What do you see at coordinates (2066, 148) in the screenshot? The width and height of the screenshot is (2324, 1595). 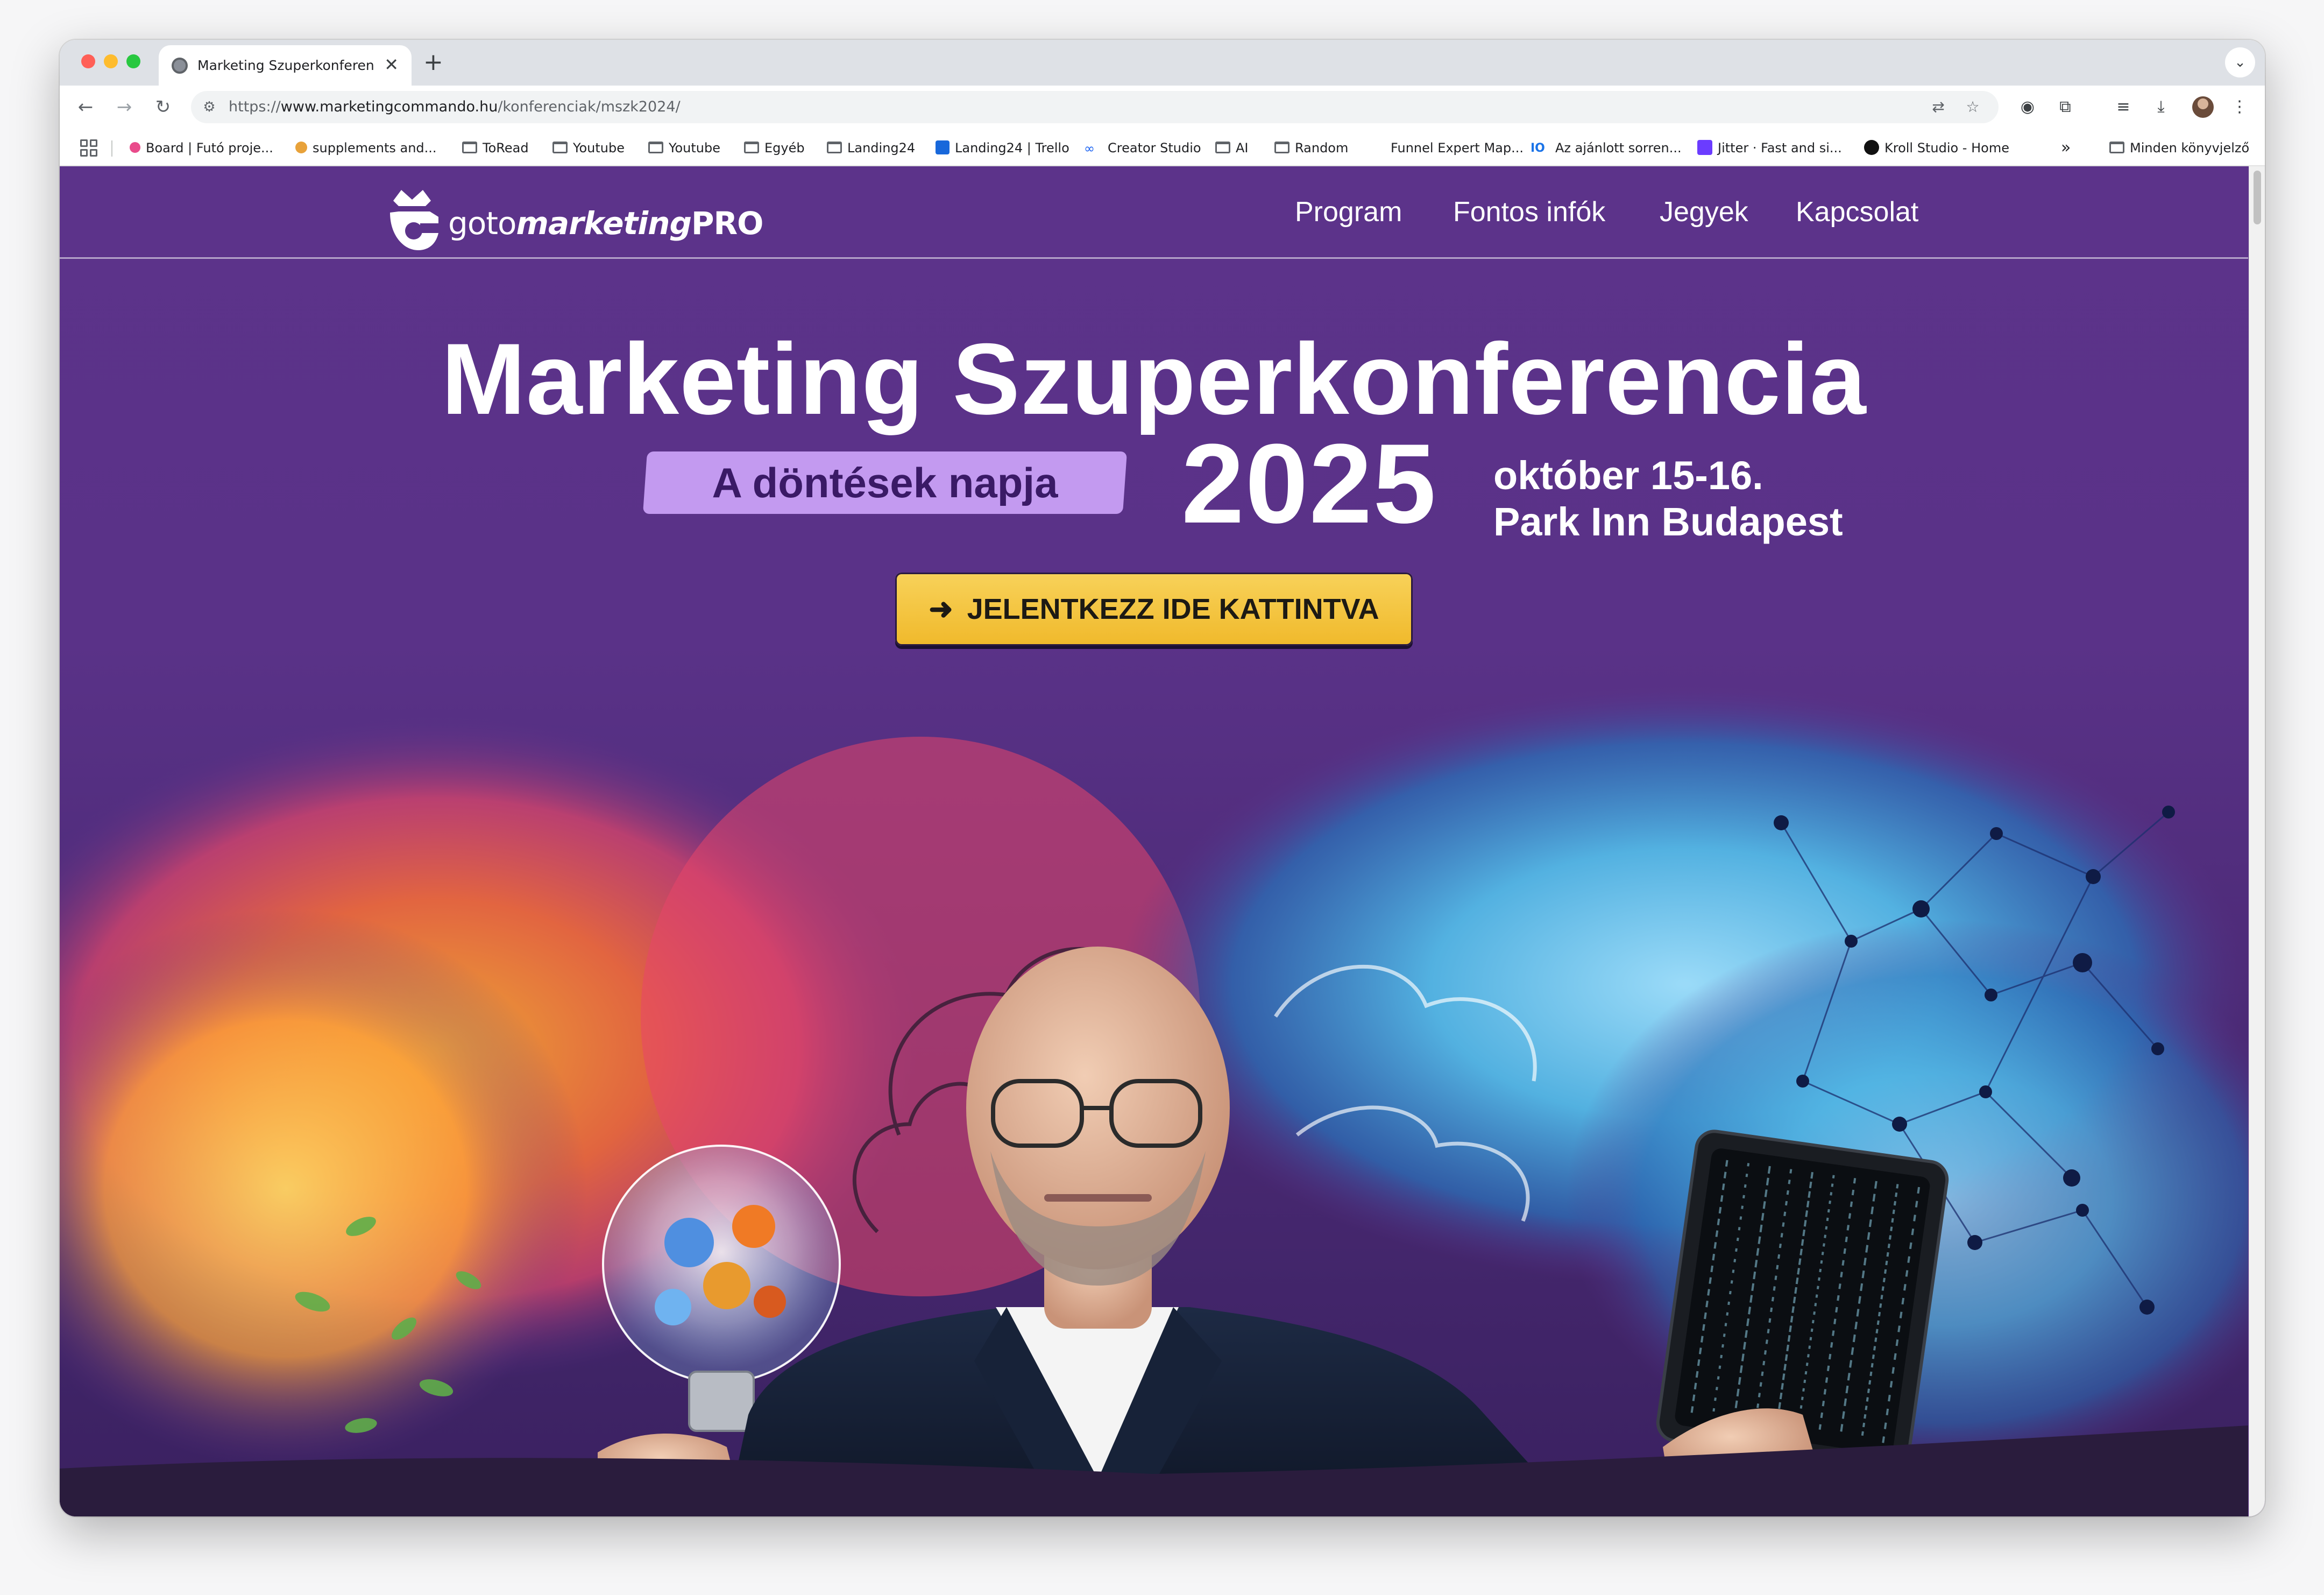 I see `bookmarks-overflow-button: »` at bounding box center [2066, 148].